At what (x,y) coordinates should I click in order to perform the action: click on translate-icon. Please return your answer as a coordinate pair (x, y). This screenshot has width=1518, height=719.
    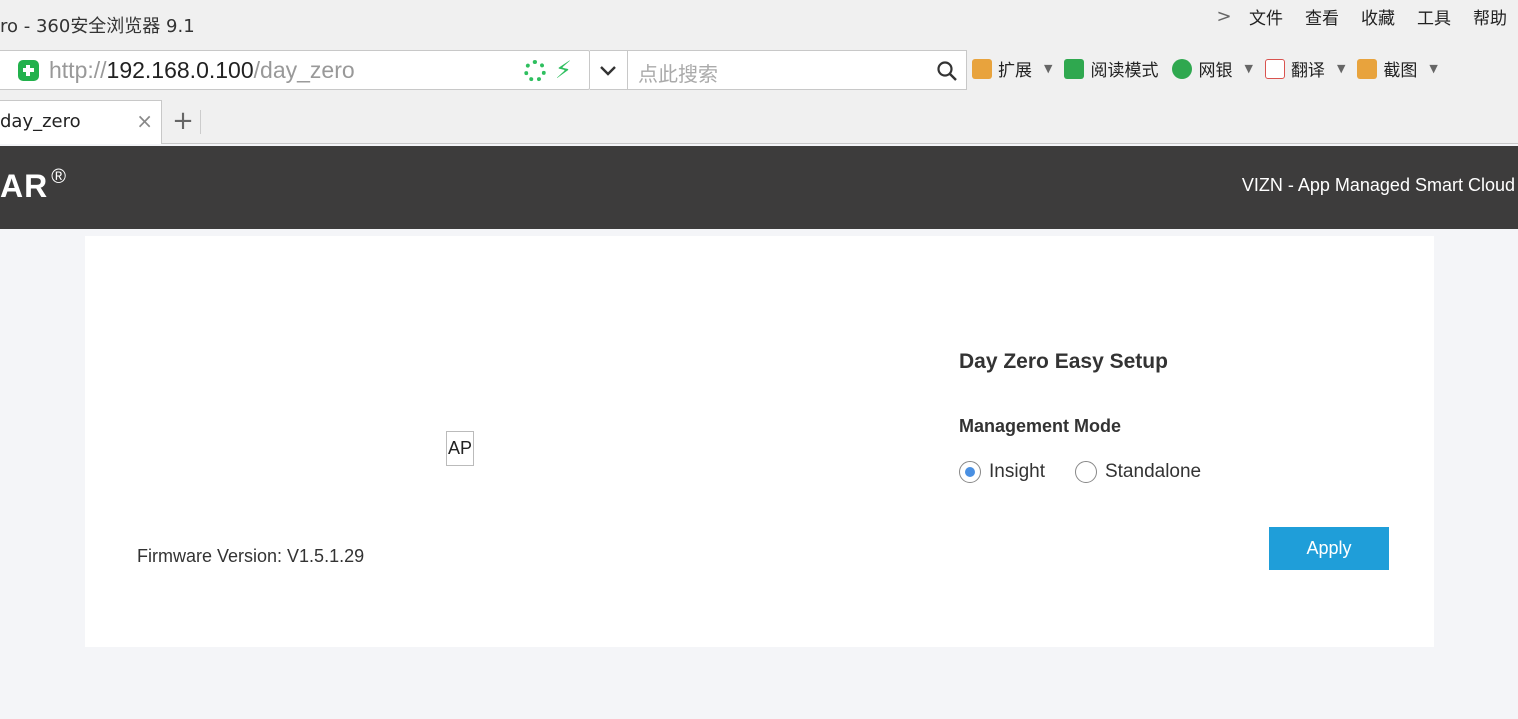
    Looking at the image, I should click on (1274, 68).